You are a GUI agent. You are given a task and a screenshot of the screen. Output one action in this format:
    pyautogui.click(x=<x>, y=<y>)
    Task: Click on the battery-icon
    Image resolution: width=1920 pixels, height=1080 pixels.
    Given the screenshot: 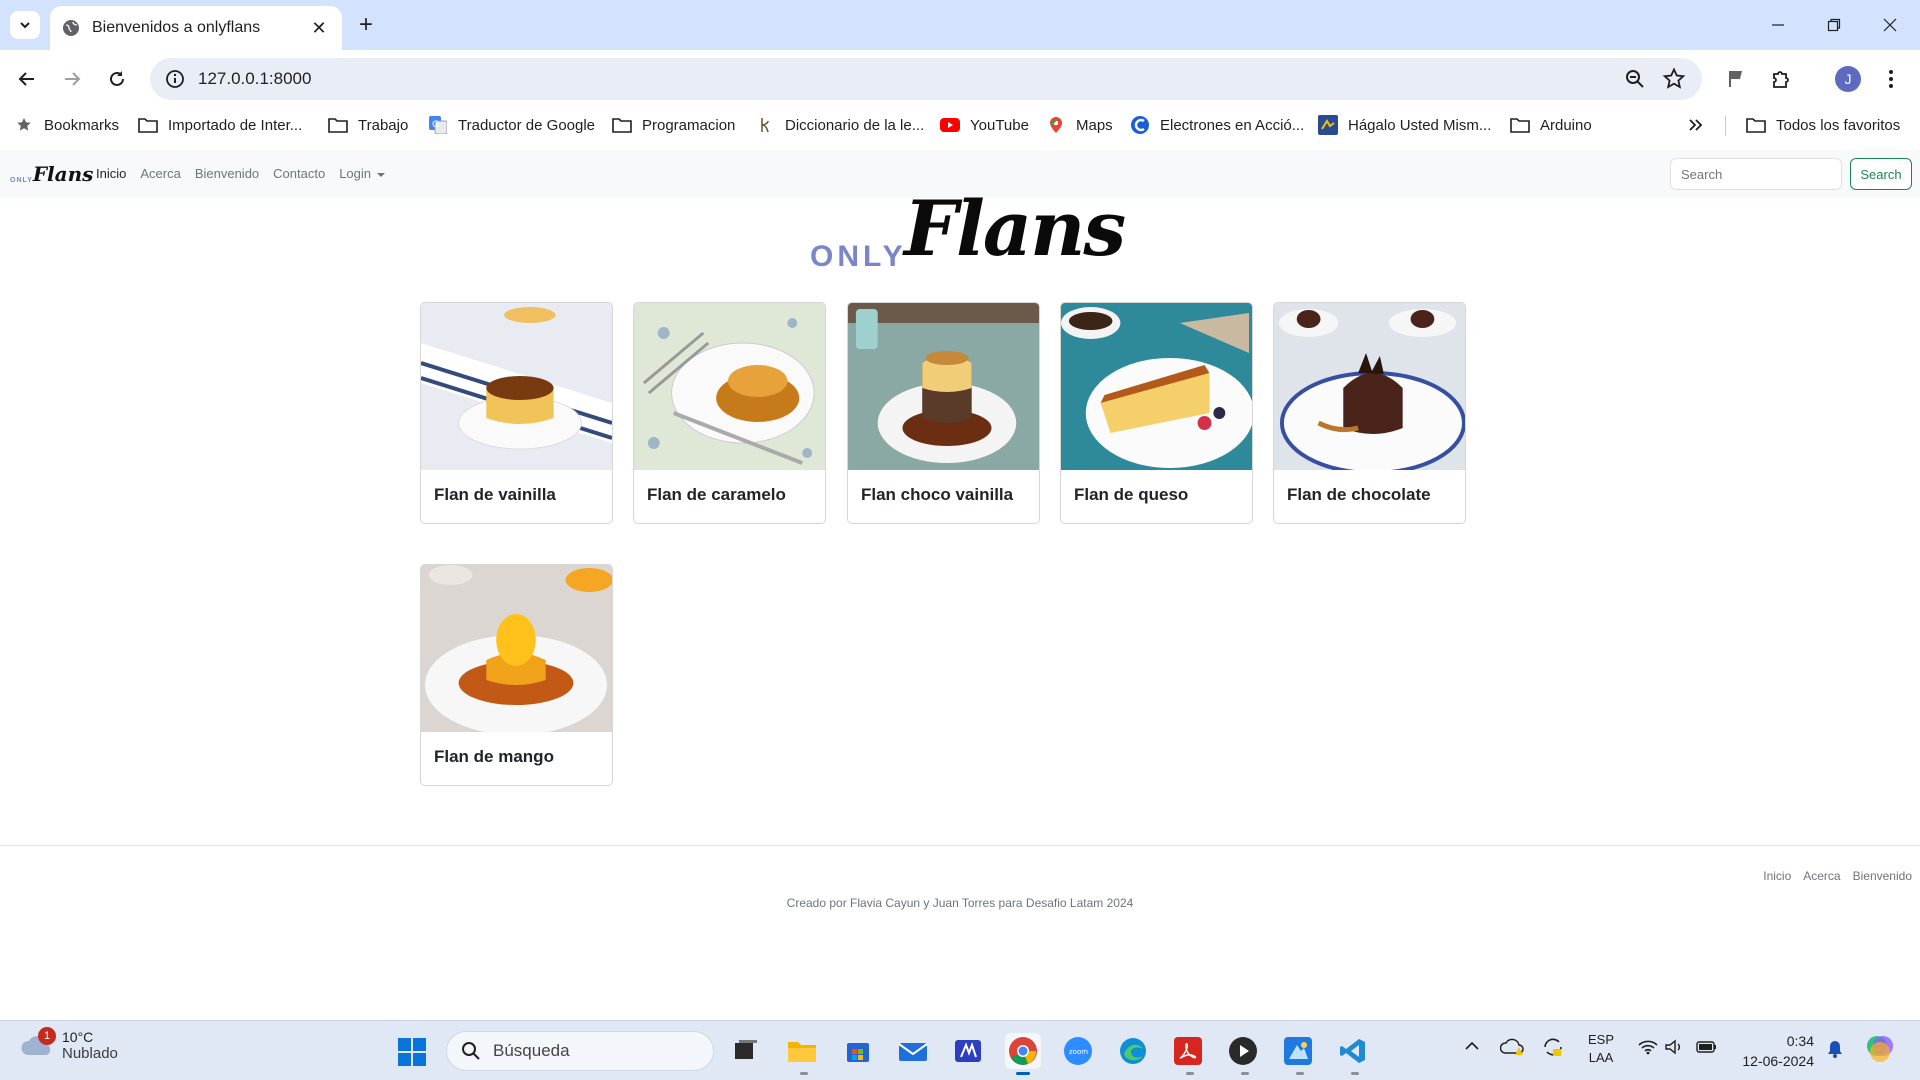 What is the action you would take?
    pyautogui.click(x=1707, y=1048)
    